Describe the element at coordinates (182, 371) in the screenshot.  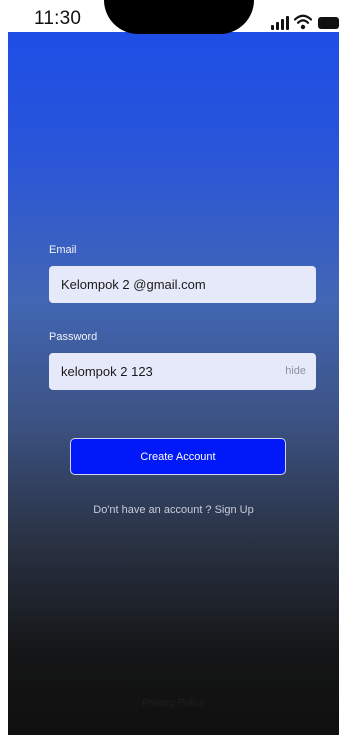
I see `password-field: kelompok 2 123 hide` at that location.